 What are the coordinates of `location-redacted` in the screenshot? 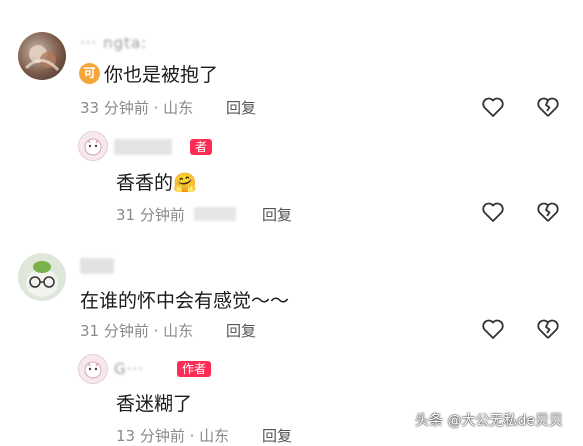 It's located at (215, 214).